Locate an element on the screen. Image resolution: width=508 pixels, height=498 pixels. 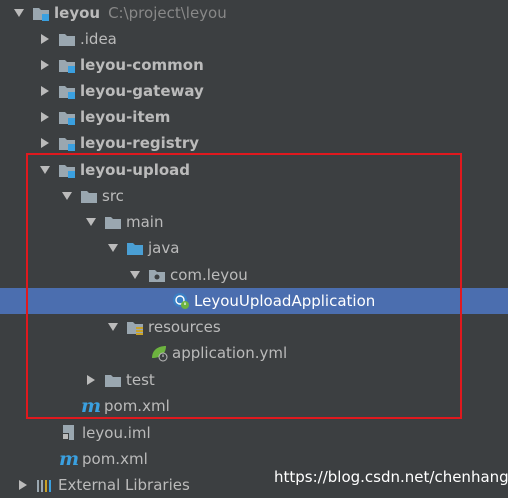
tree-row-java: java is located at coordinates (254, 248).